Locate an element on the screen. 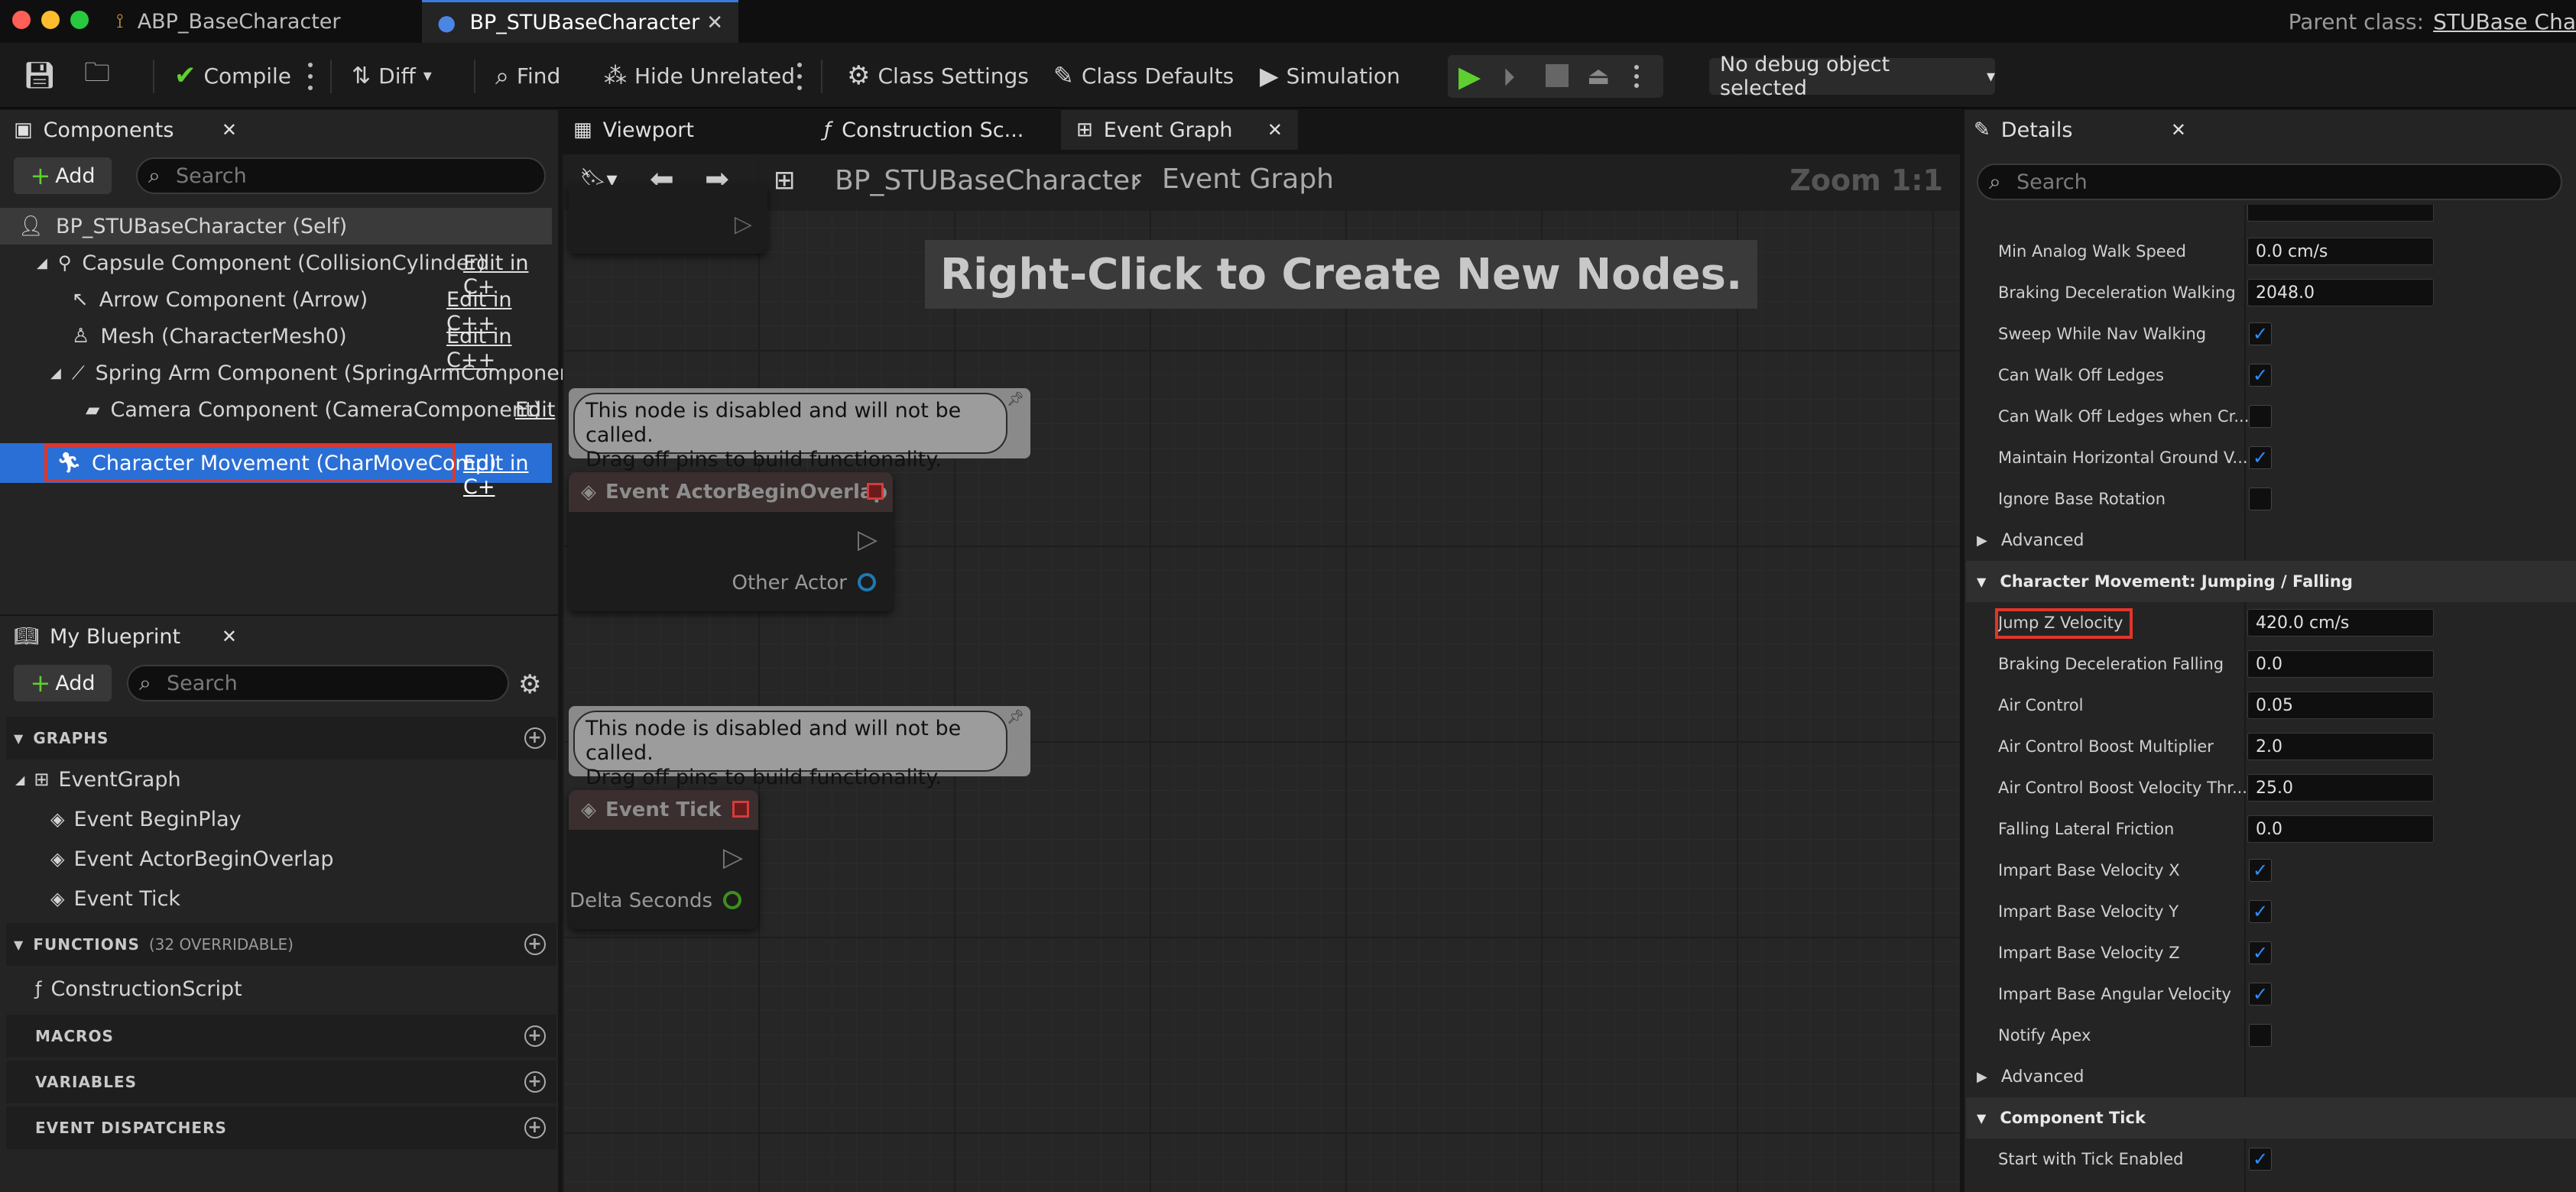  minimize-window-button is located at coordinates (50, 20).